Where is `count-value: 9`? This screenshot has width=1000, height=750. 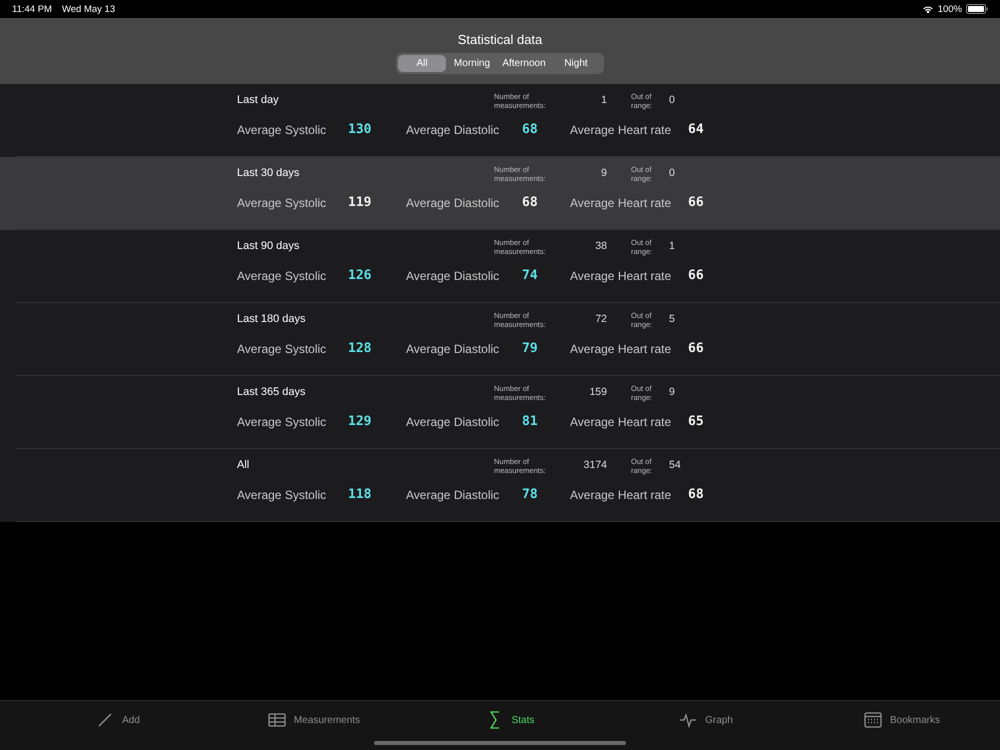 count-value: 9 is located at coordinates (603, 172).